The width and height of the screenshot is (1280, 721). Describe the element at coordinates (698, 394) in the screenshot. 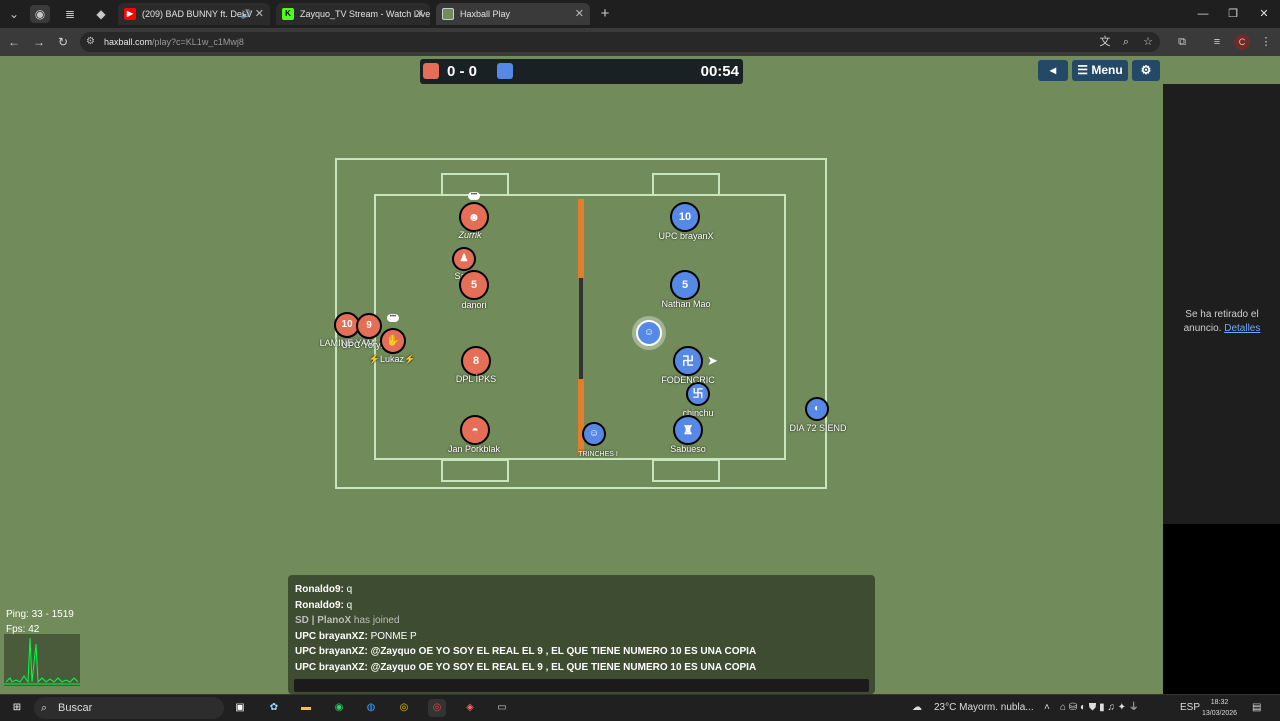

I see `blue-player-chinchu: 卐` at that location.